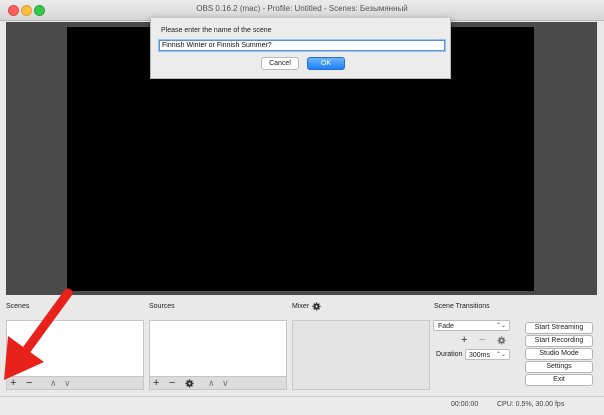 The height and width of the screenshot is (415, 604). Describe the element at coordinates (482, 340) in the screenshot. I see `remove-transition-minus-icon: −` at that location.